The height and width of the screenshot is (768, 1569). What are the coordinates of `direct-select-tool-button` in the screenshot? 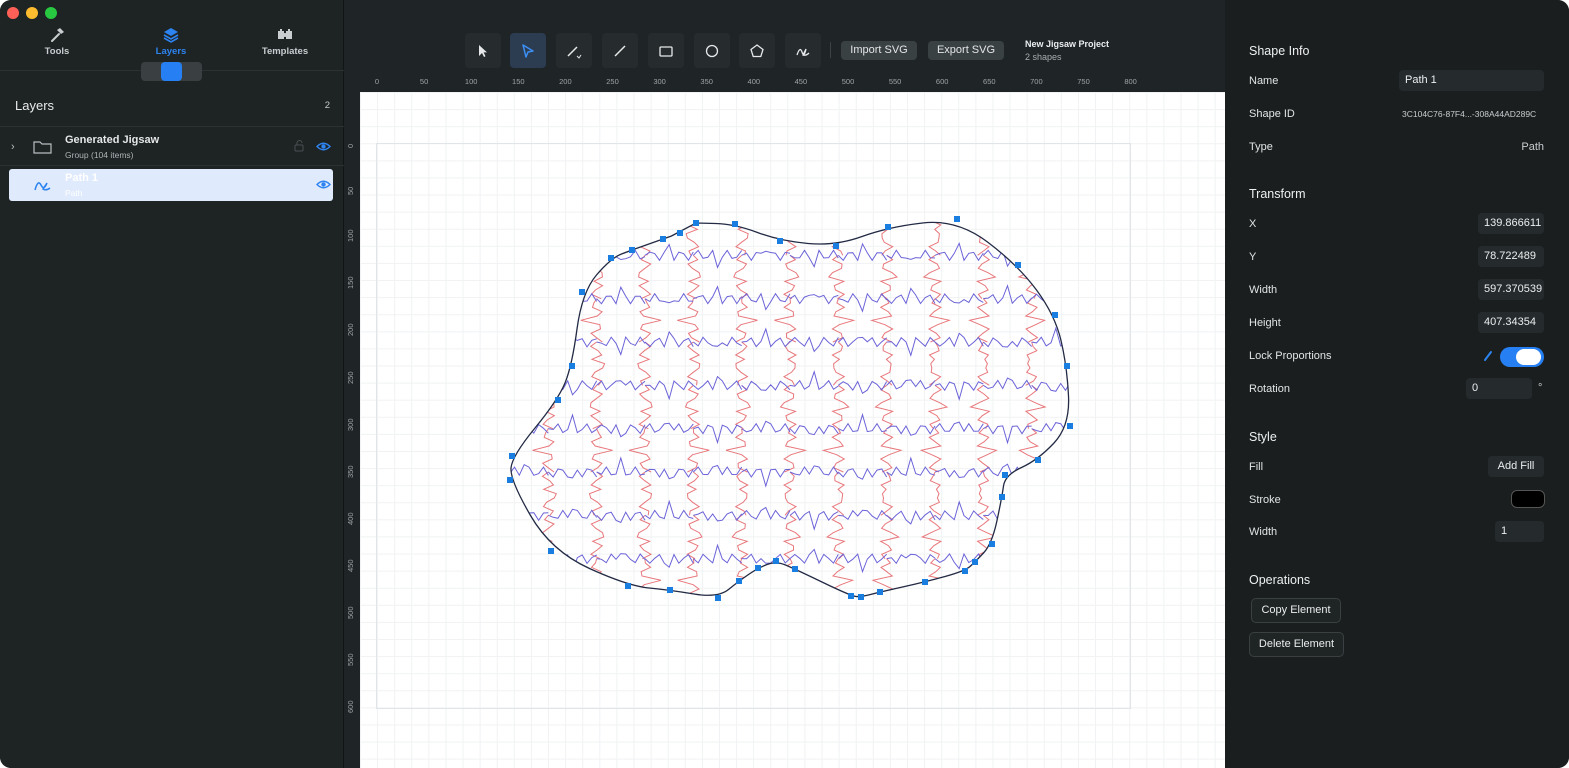 It's located at (528, 50).